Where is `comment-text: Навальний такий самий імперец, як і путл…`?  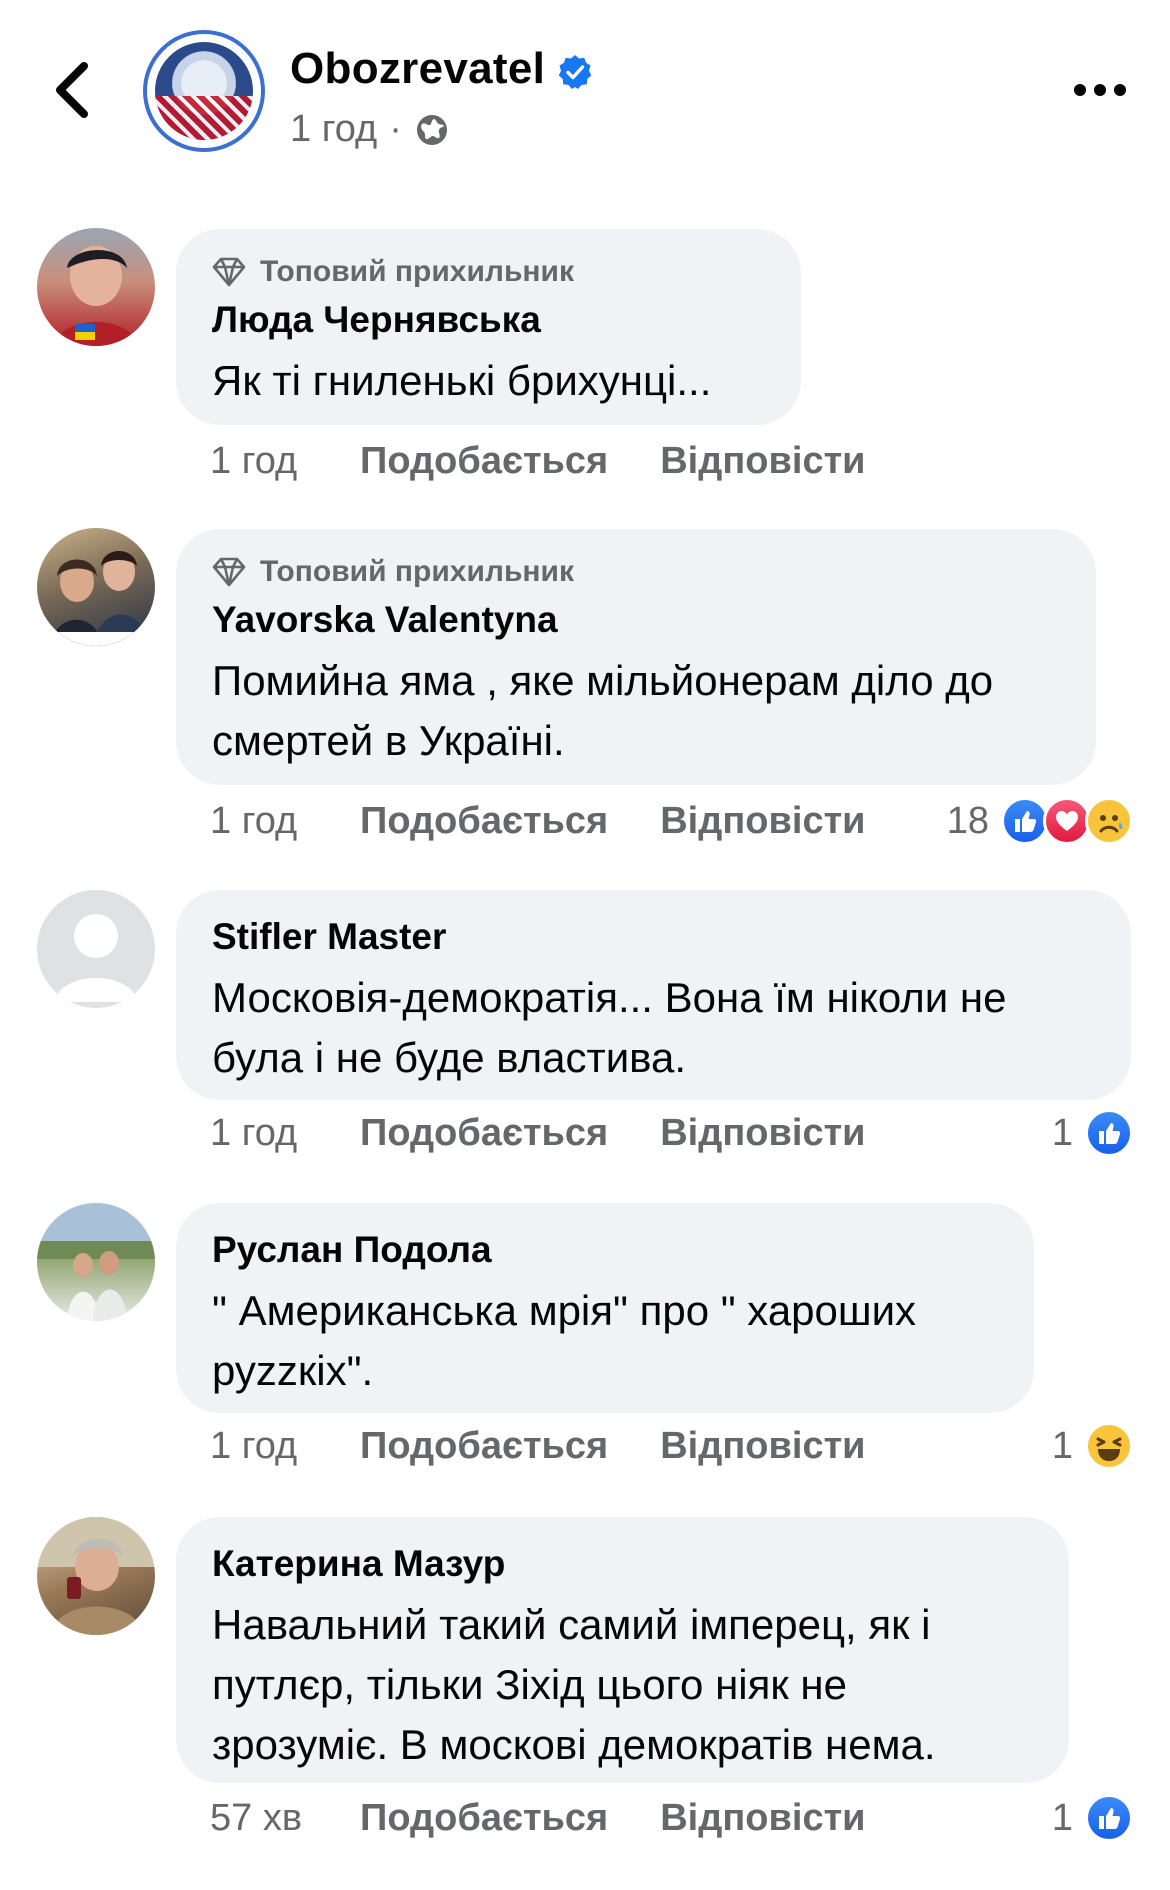
comment-text: Навальний такий самий імперец, як і путл… is located at coordinates (574, 1684).